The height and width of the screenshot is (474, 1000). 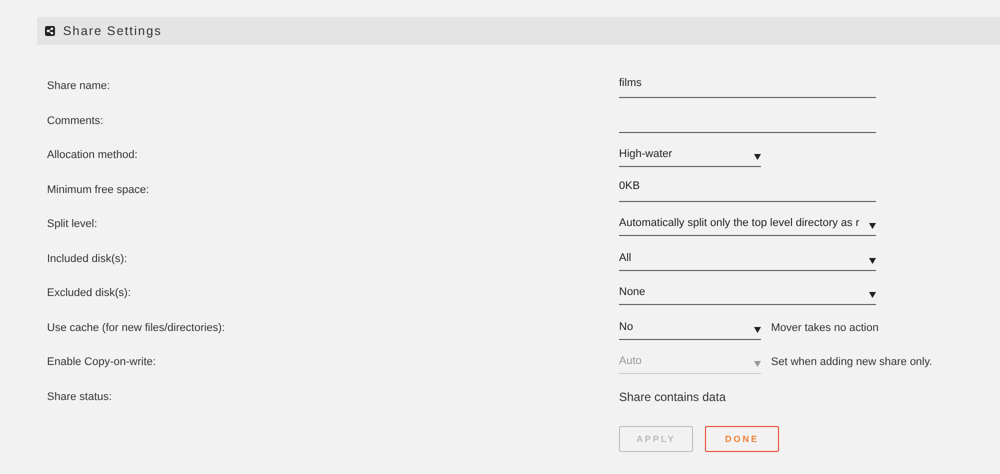 I want to click on panel-title: Share Settings, so click(x=112, y=31).